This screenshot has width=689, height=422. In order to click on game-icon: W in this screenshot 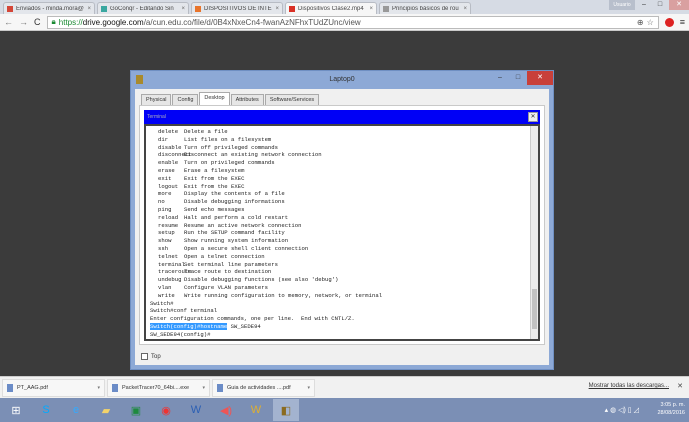, I will do `click(256, 410)`.